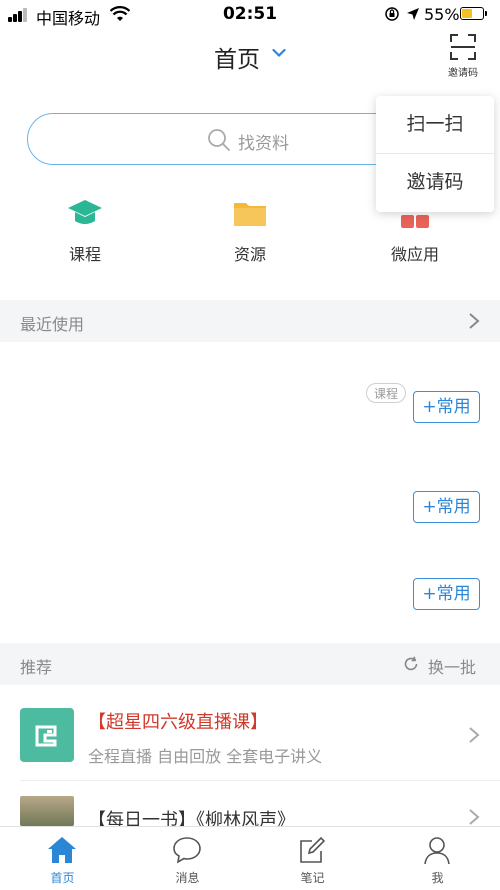  I want to click on recent-section-header: 最近使用, so click(250, 321).